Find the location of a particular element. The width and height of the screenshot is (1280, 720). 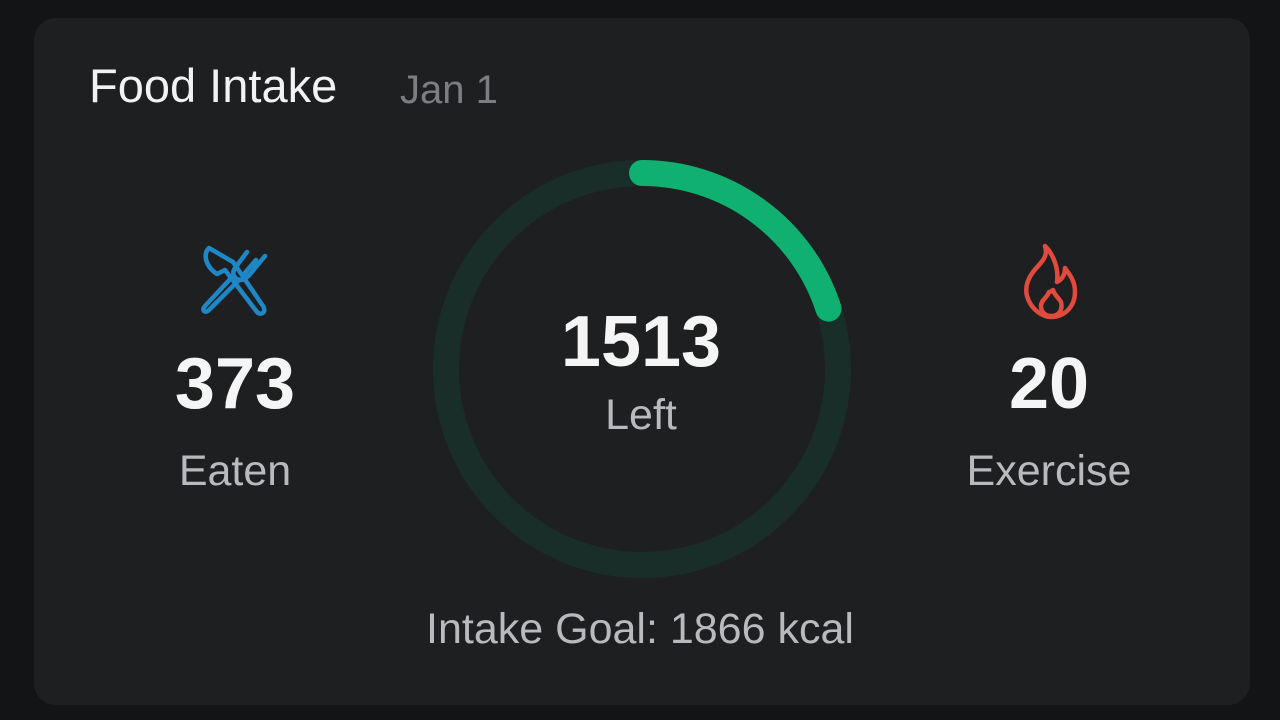

card-date: Jan 1 is located at coordinates (449, 90).